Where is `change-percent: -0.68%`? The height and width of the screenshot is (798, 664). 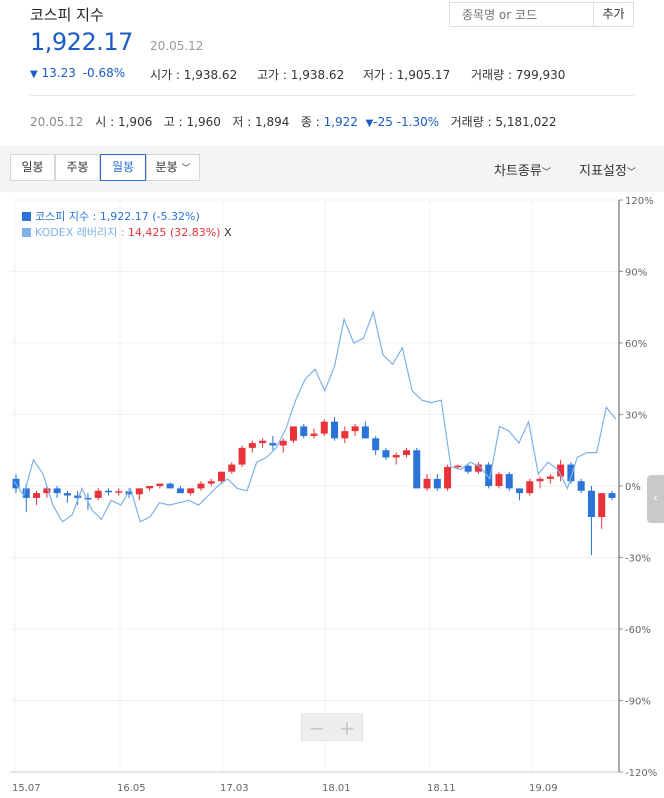 change-percent: -0.68% is located at coordinates (104, 73).